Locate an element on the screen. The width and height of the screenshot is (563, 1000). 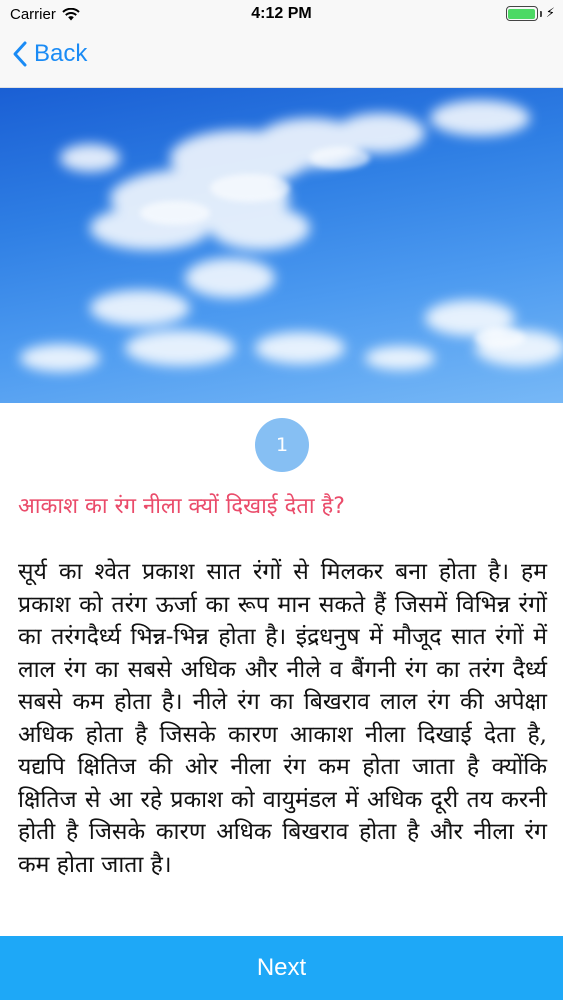
battery-icon is located at coordinates (521, 13).